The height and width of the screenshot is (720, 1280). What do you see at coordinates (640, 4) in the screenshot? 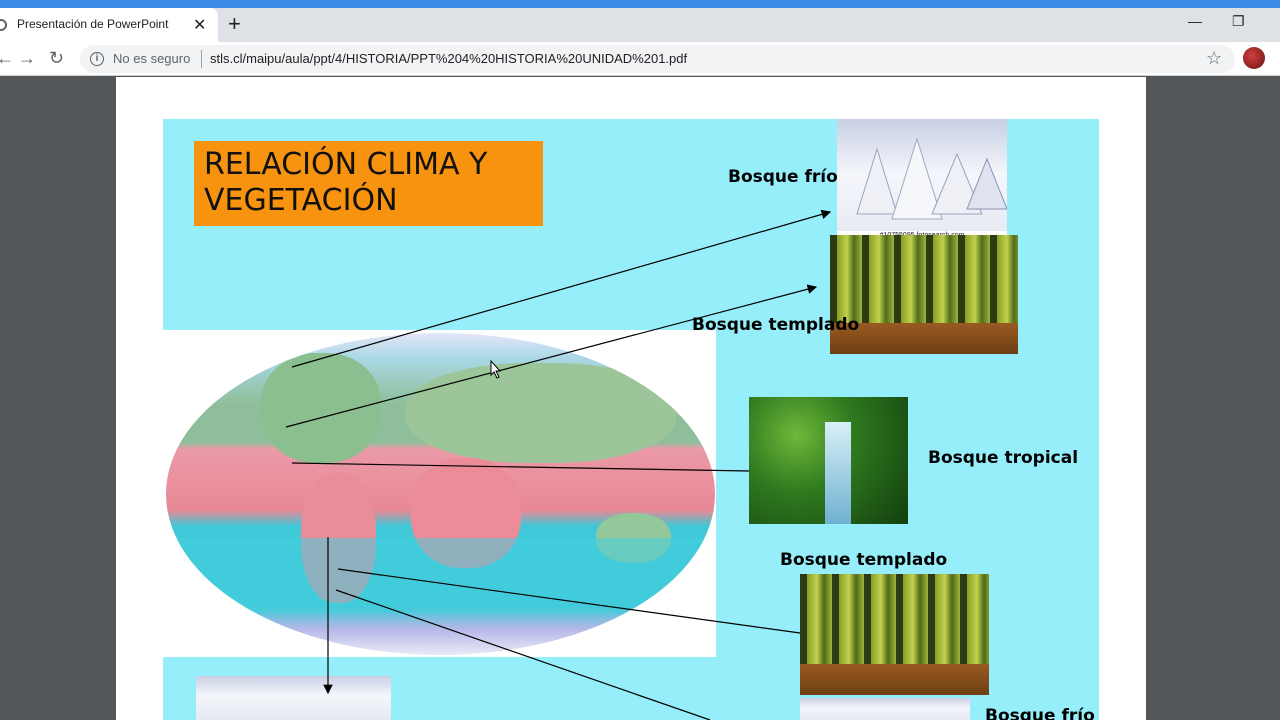
I see `browser-top-strip` at bounding box center [640, 4].